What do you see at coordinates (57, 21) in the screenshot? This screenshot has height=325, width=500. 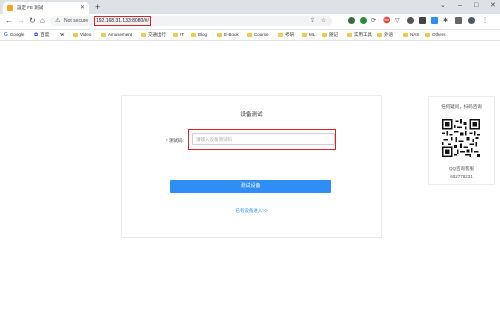 I see `warning-icon: ⚠` at bounding box center [57, 21].